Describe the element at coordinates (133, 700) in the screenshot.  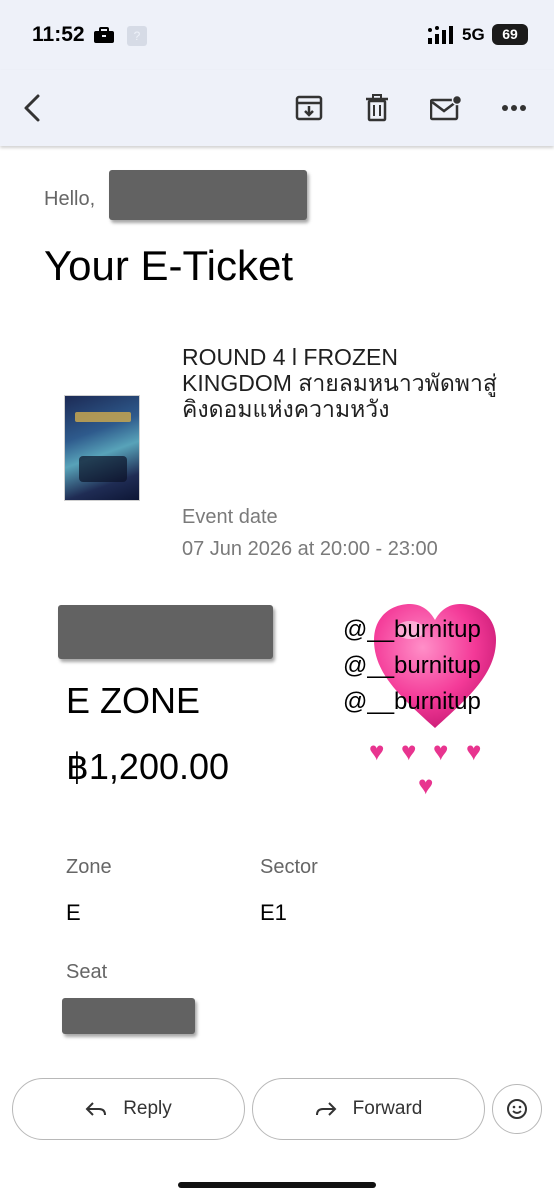
I see `zone-heading: E ZONE` at that location.